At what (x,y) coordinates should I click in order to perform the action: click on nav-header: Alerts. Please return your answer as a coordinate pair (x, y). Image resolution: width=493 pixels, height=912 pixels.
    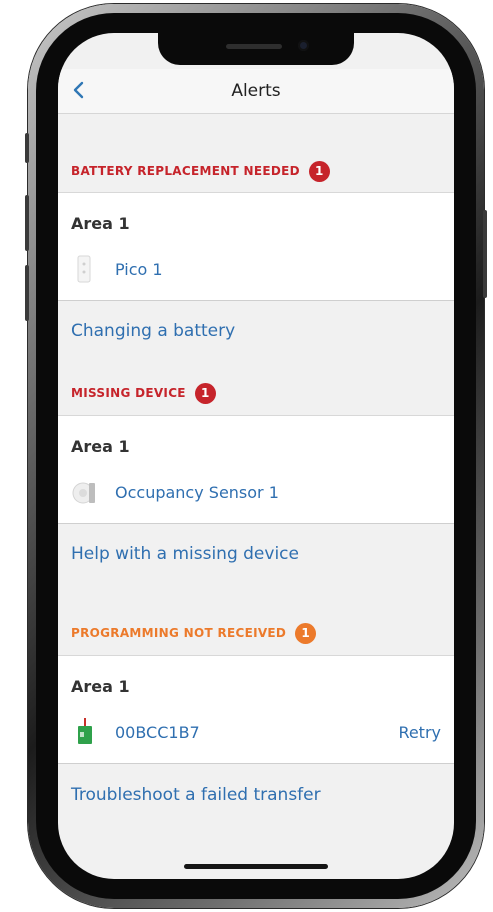
    Looking at the image, I should click on (256, 91).